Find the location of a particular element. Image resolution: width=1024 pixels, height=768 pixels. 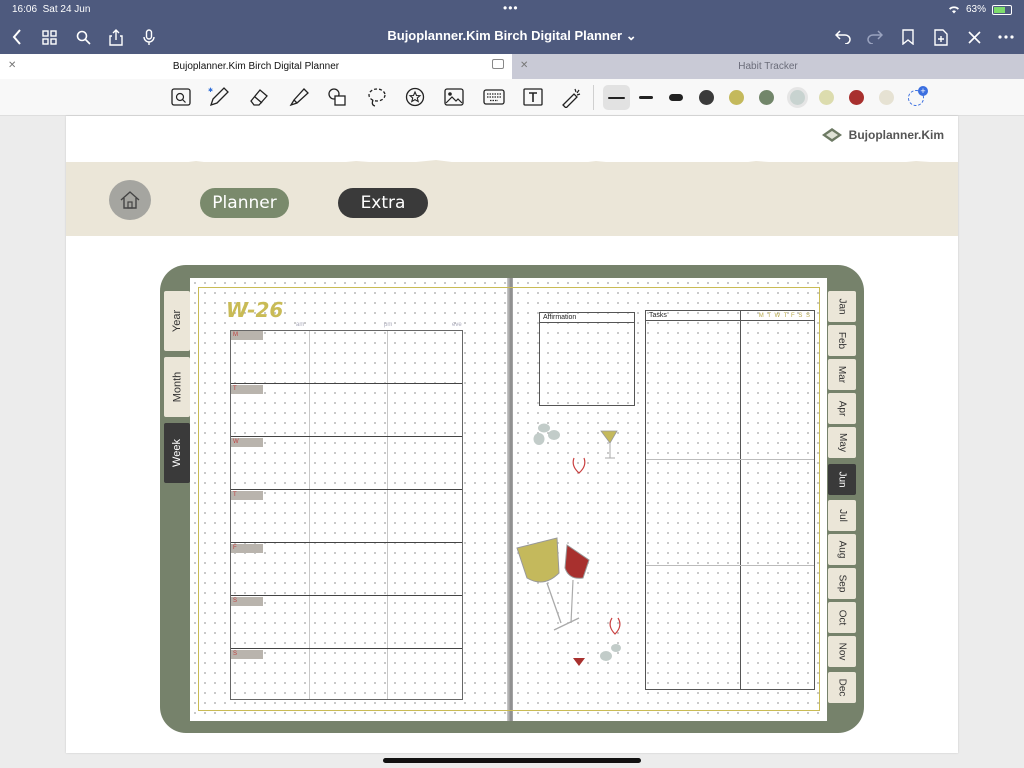

status-right: 63% is located at coordinates (980, 9).